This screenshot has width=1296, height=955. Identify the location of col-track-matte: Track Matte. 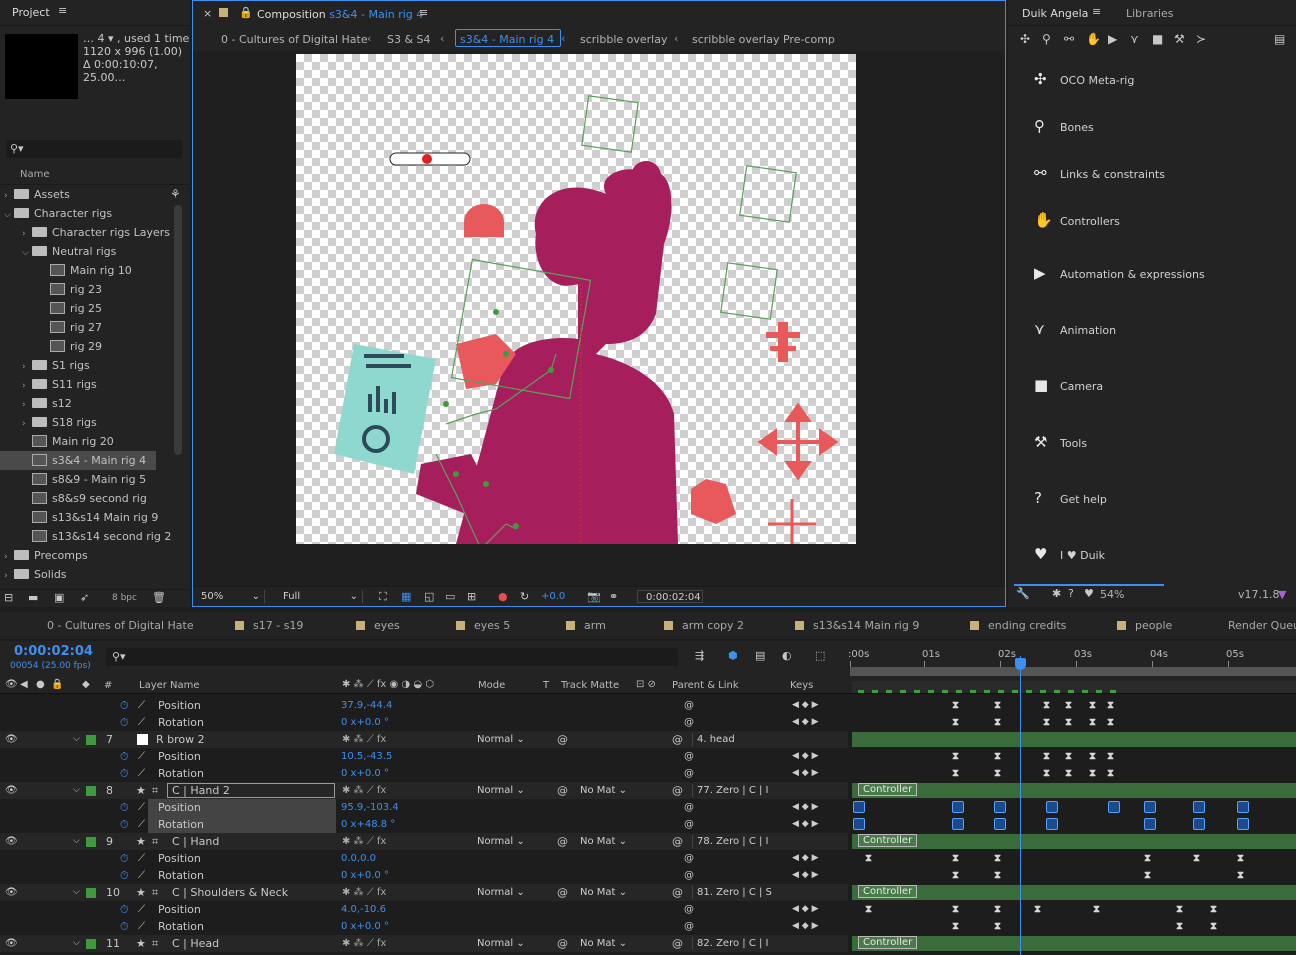
(590, 685).